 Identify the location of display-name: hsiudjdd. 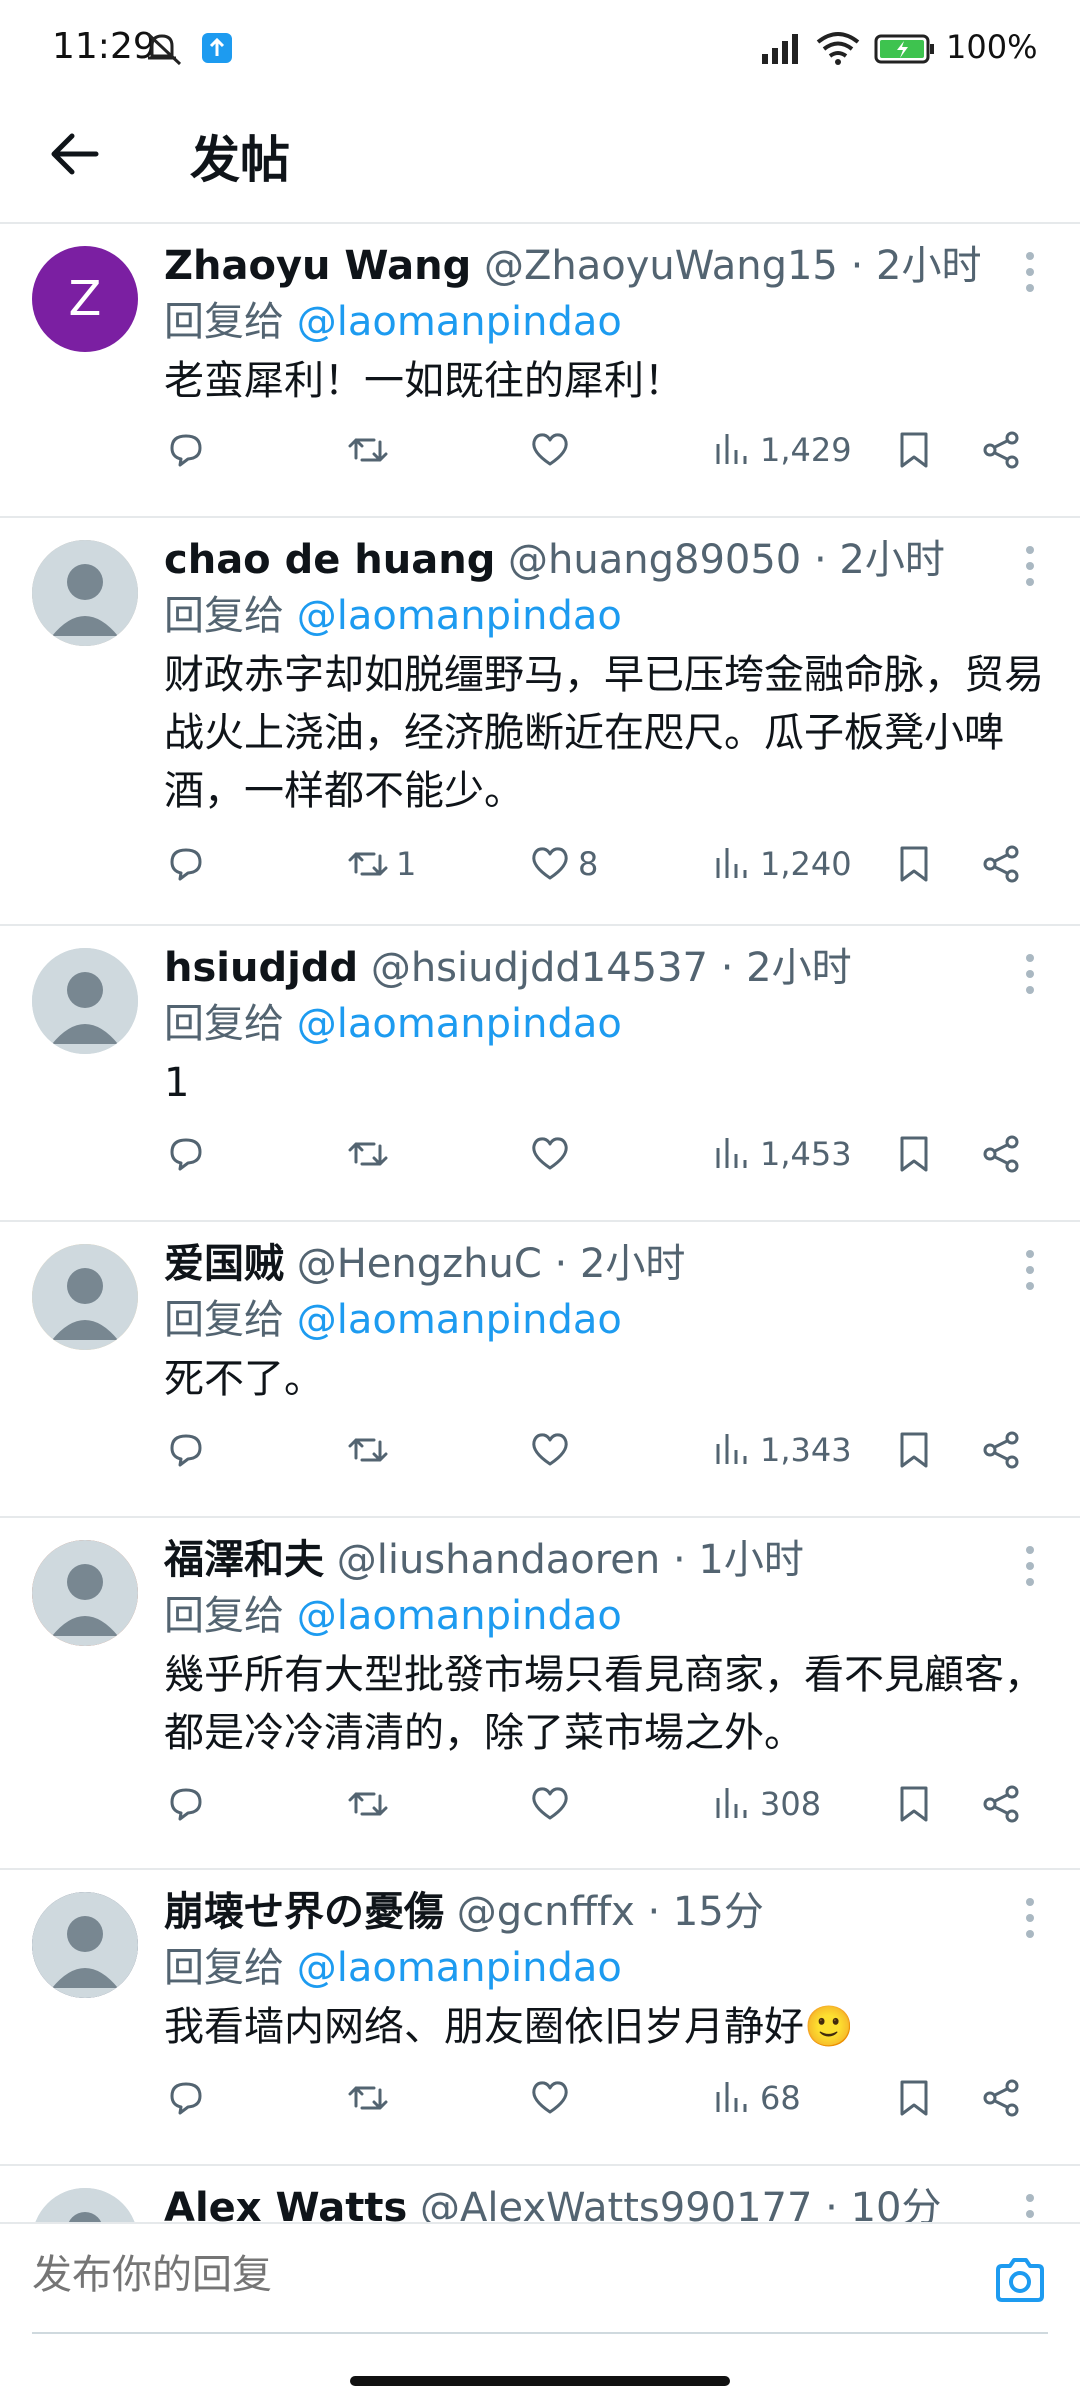
(261, 968).